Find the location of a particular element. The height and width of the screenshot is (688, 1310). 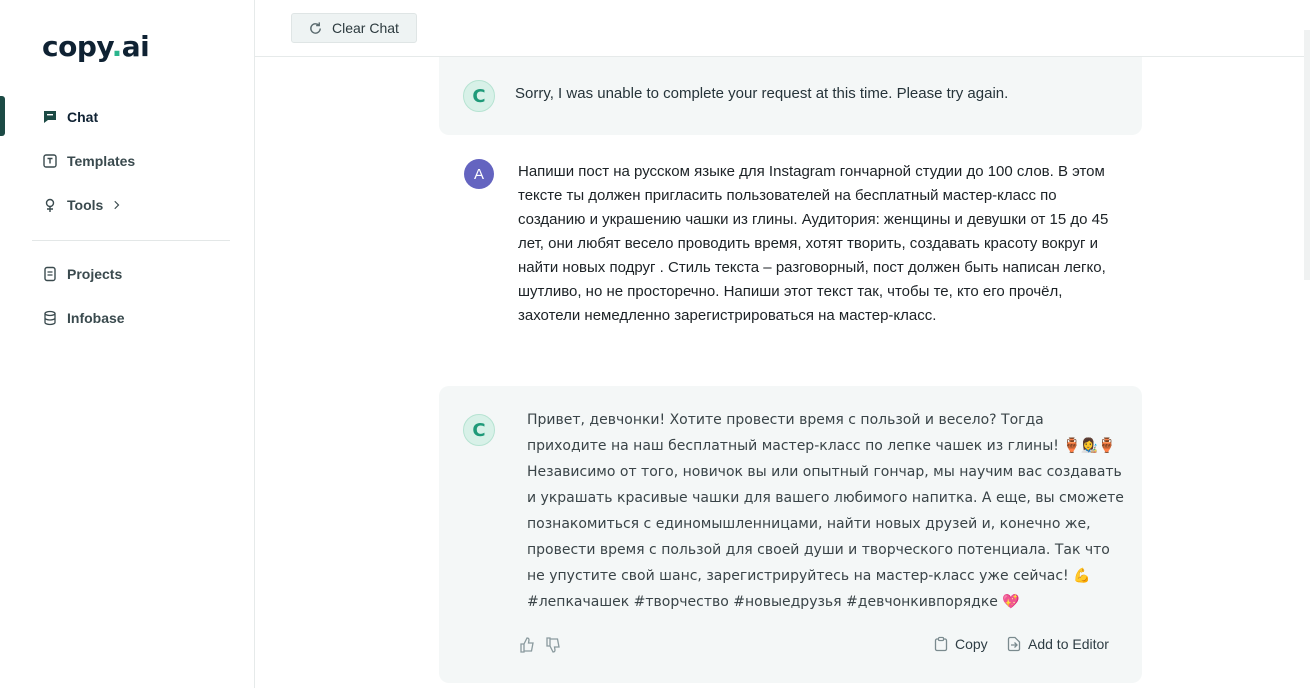

sidebar-item-label: Templates is located at coordinates (101, 161).